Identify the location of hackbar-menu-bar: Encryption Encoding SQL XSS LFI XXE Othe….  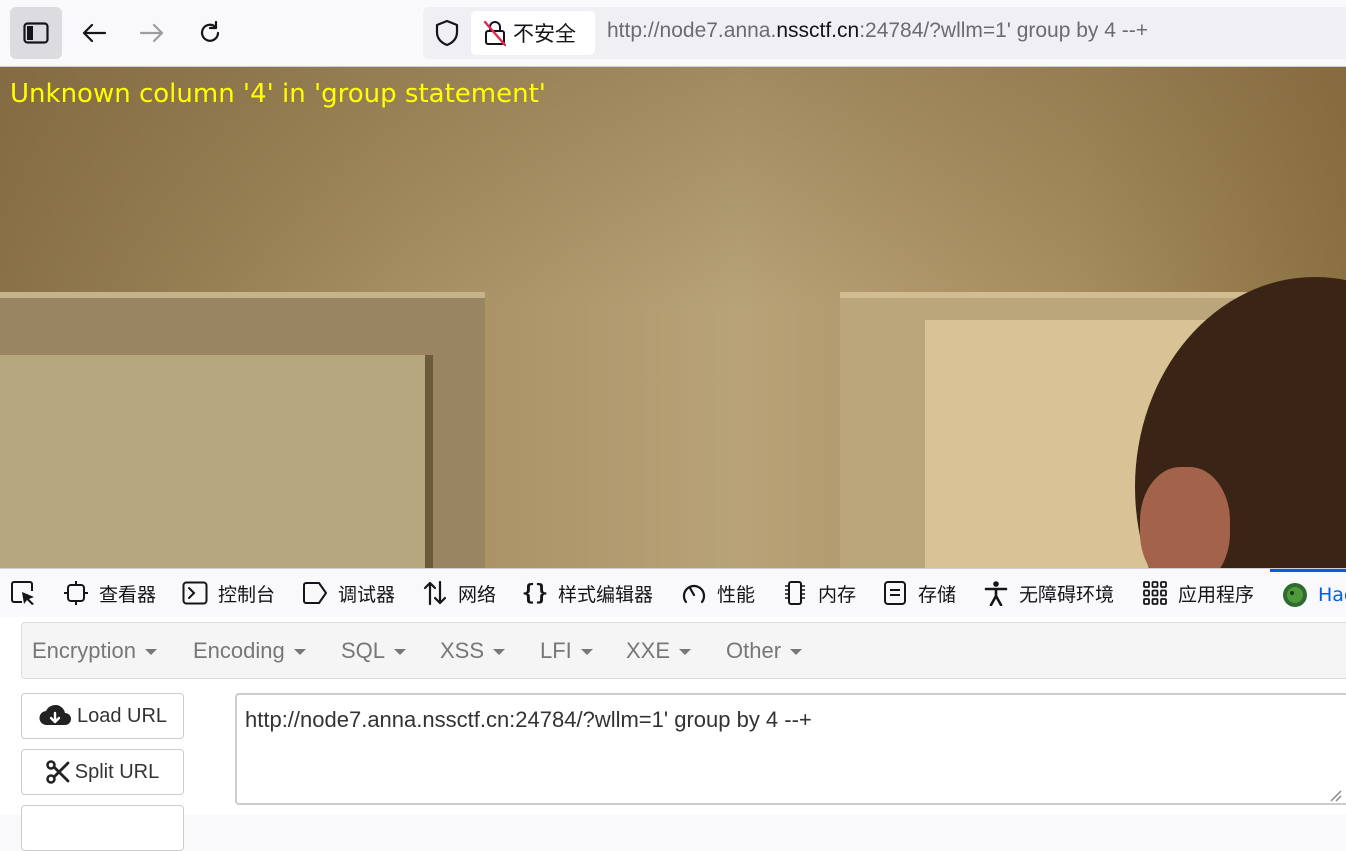
(683, 650).